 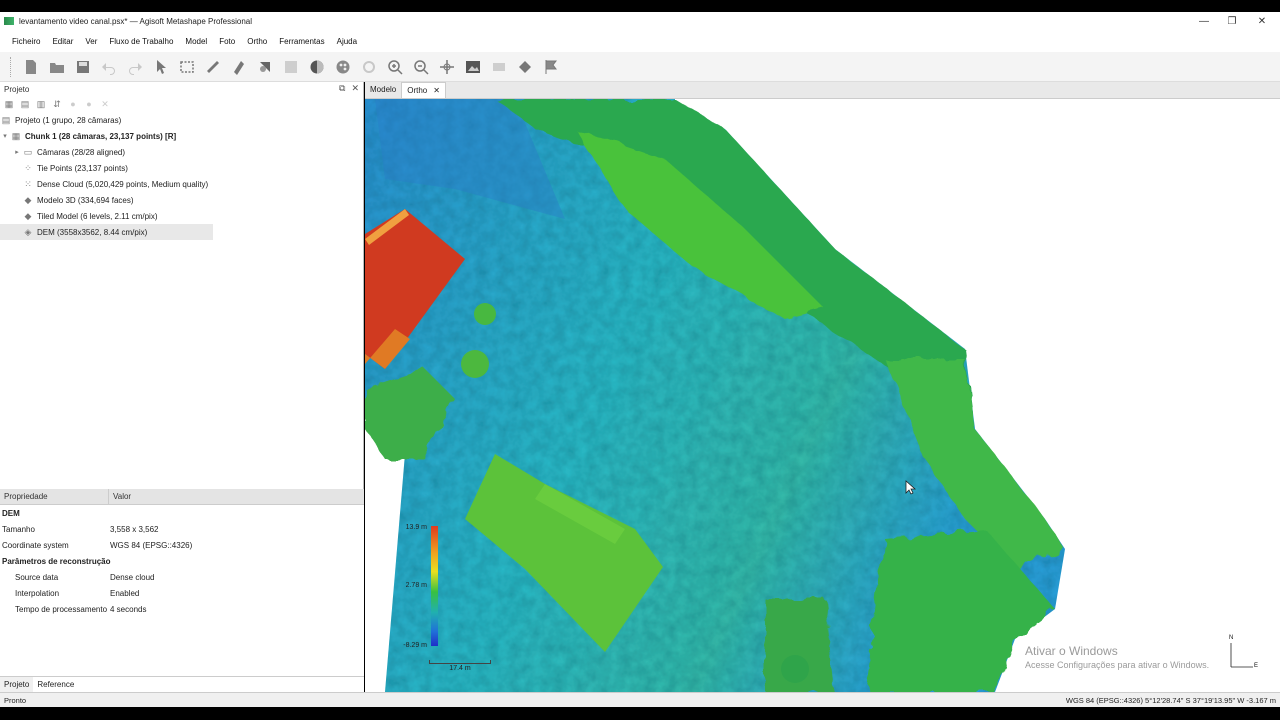 I want to click on property-key: Tempo de processamento, so click(x=61, y=609).